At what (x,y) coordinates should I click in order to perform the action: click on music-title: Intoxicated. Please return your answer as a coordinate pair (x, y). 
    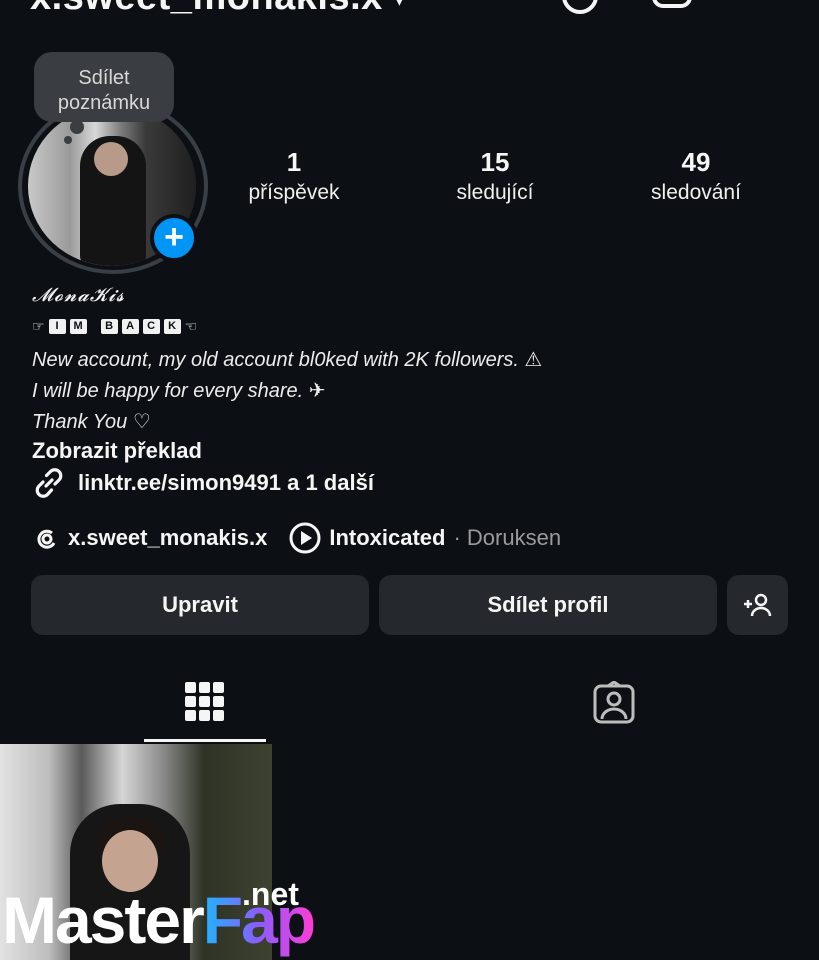
    Looking at the image, I should click on (387, 538).